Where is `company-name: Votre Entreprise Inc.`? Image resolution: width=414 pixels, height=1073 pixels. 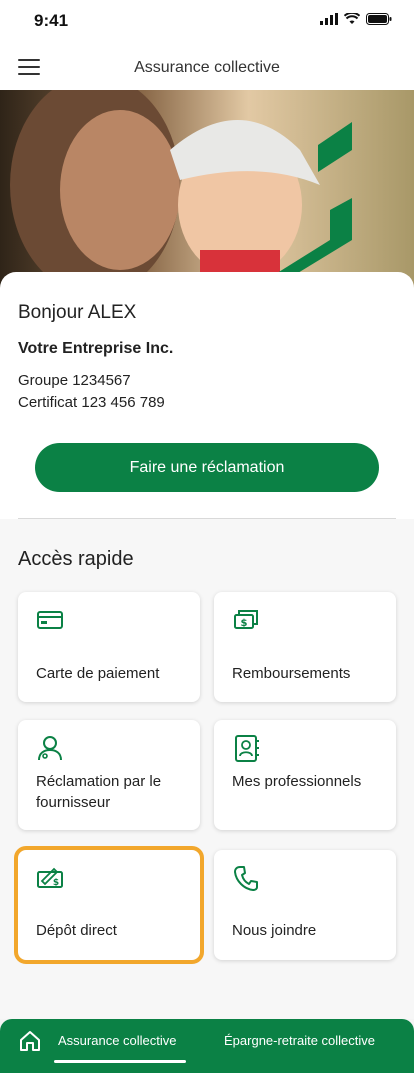 company-name: Votre Entreprise Inc. is located at coordinates (96, 348).